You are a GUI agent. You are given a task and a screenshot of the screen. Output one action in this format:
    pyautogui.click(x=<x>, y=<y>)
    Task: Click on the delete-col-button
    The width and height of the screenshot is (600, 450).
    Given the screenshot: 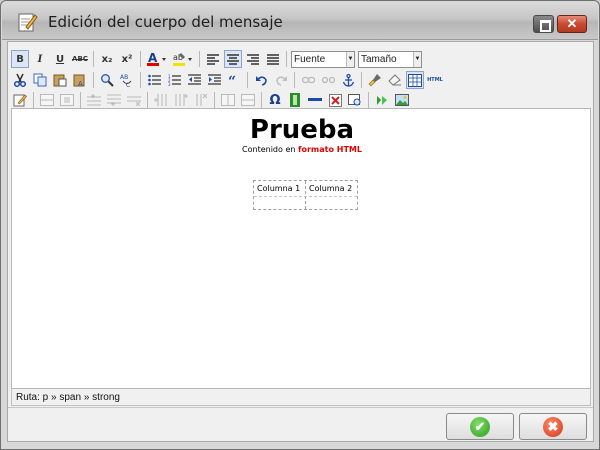 What is the action you would take?
    pyautogui.click(x=201, y=100)
    